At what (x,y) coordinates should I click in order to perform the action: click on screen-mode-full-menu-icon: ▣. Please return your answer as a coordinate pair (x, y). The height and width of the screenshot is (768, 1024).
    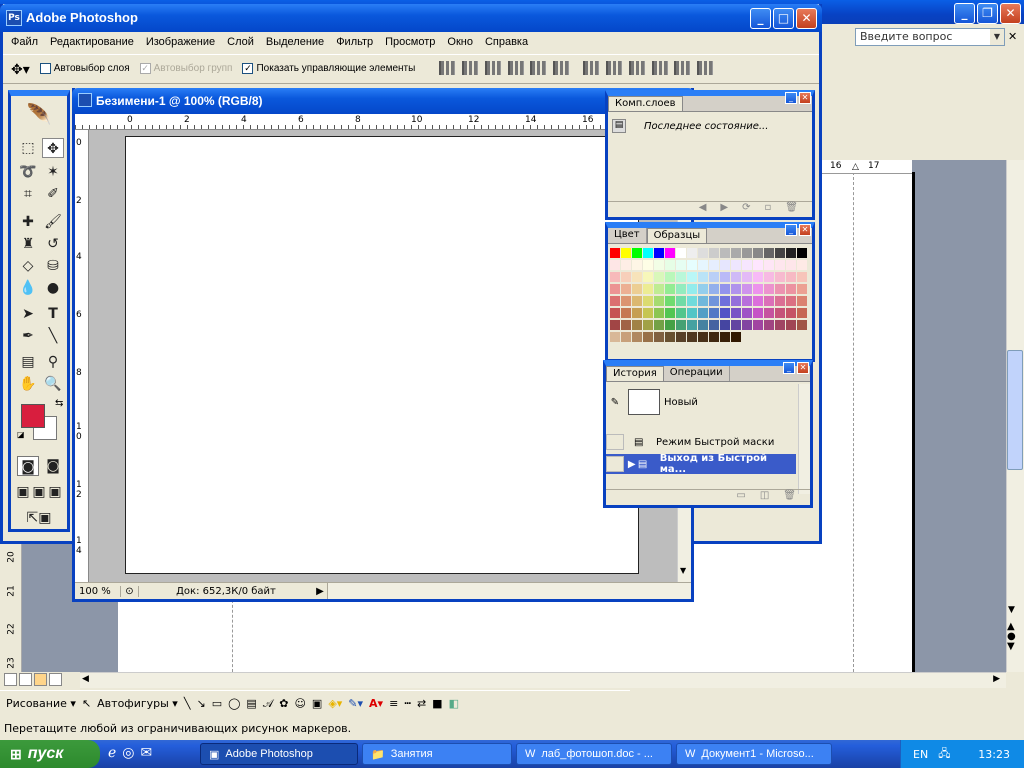
    Looking at the image, I should click on (39, 492).